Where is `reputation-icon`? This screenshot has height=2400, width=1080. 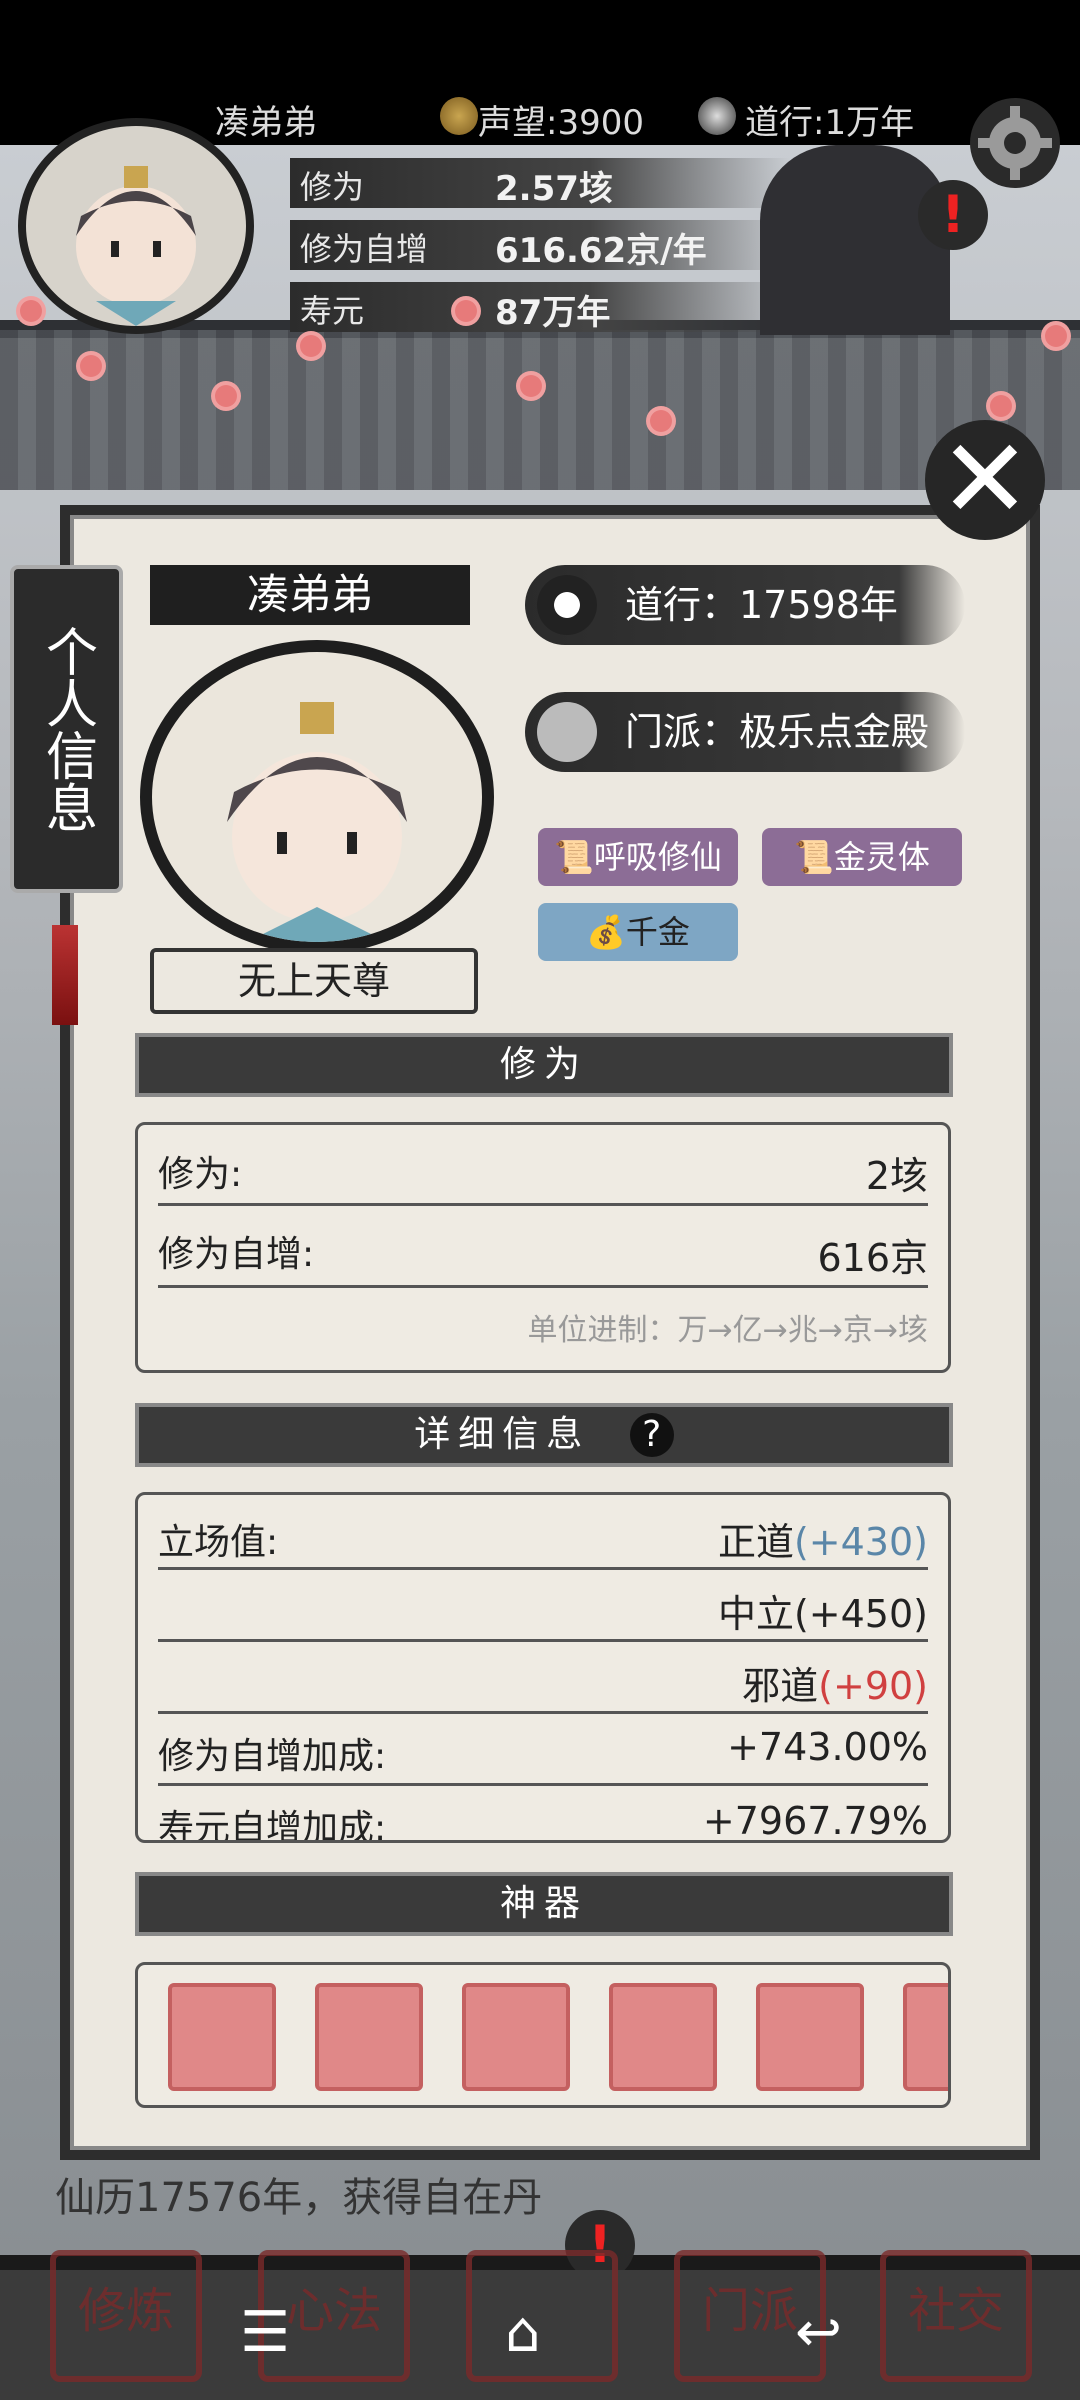
reputation-icon is located at coordinates (459, 116).